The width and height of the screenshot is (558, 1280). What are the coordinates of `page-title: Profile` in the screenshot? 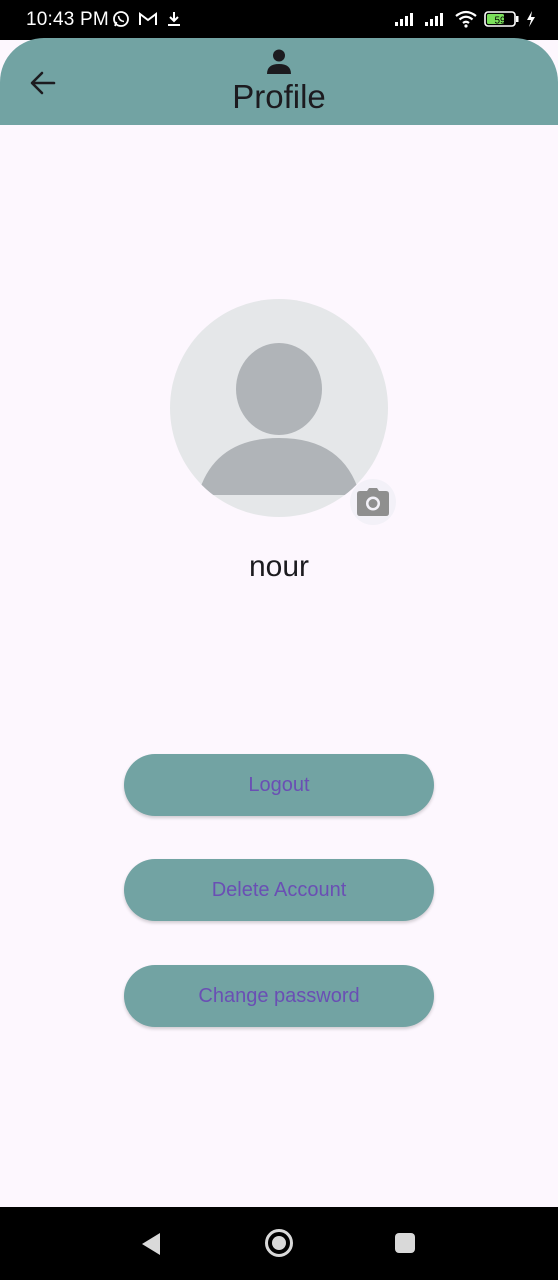 It's located at (279, 96).